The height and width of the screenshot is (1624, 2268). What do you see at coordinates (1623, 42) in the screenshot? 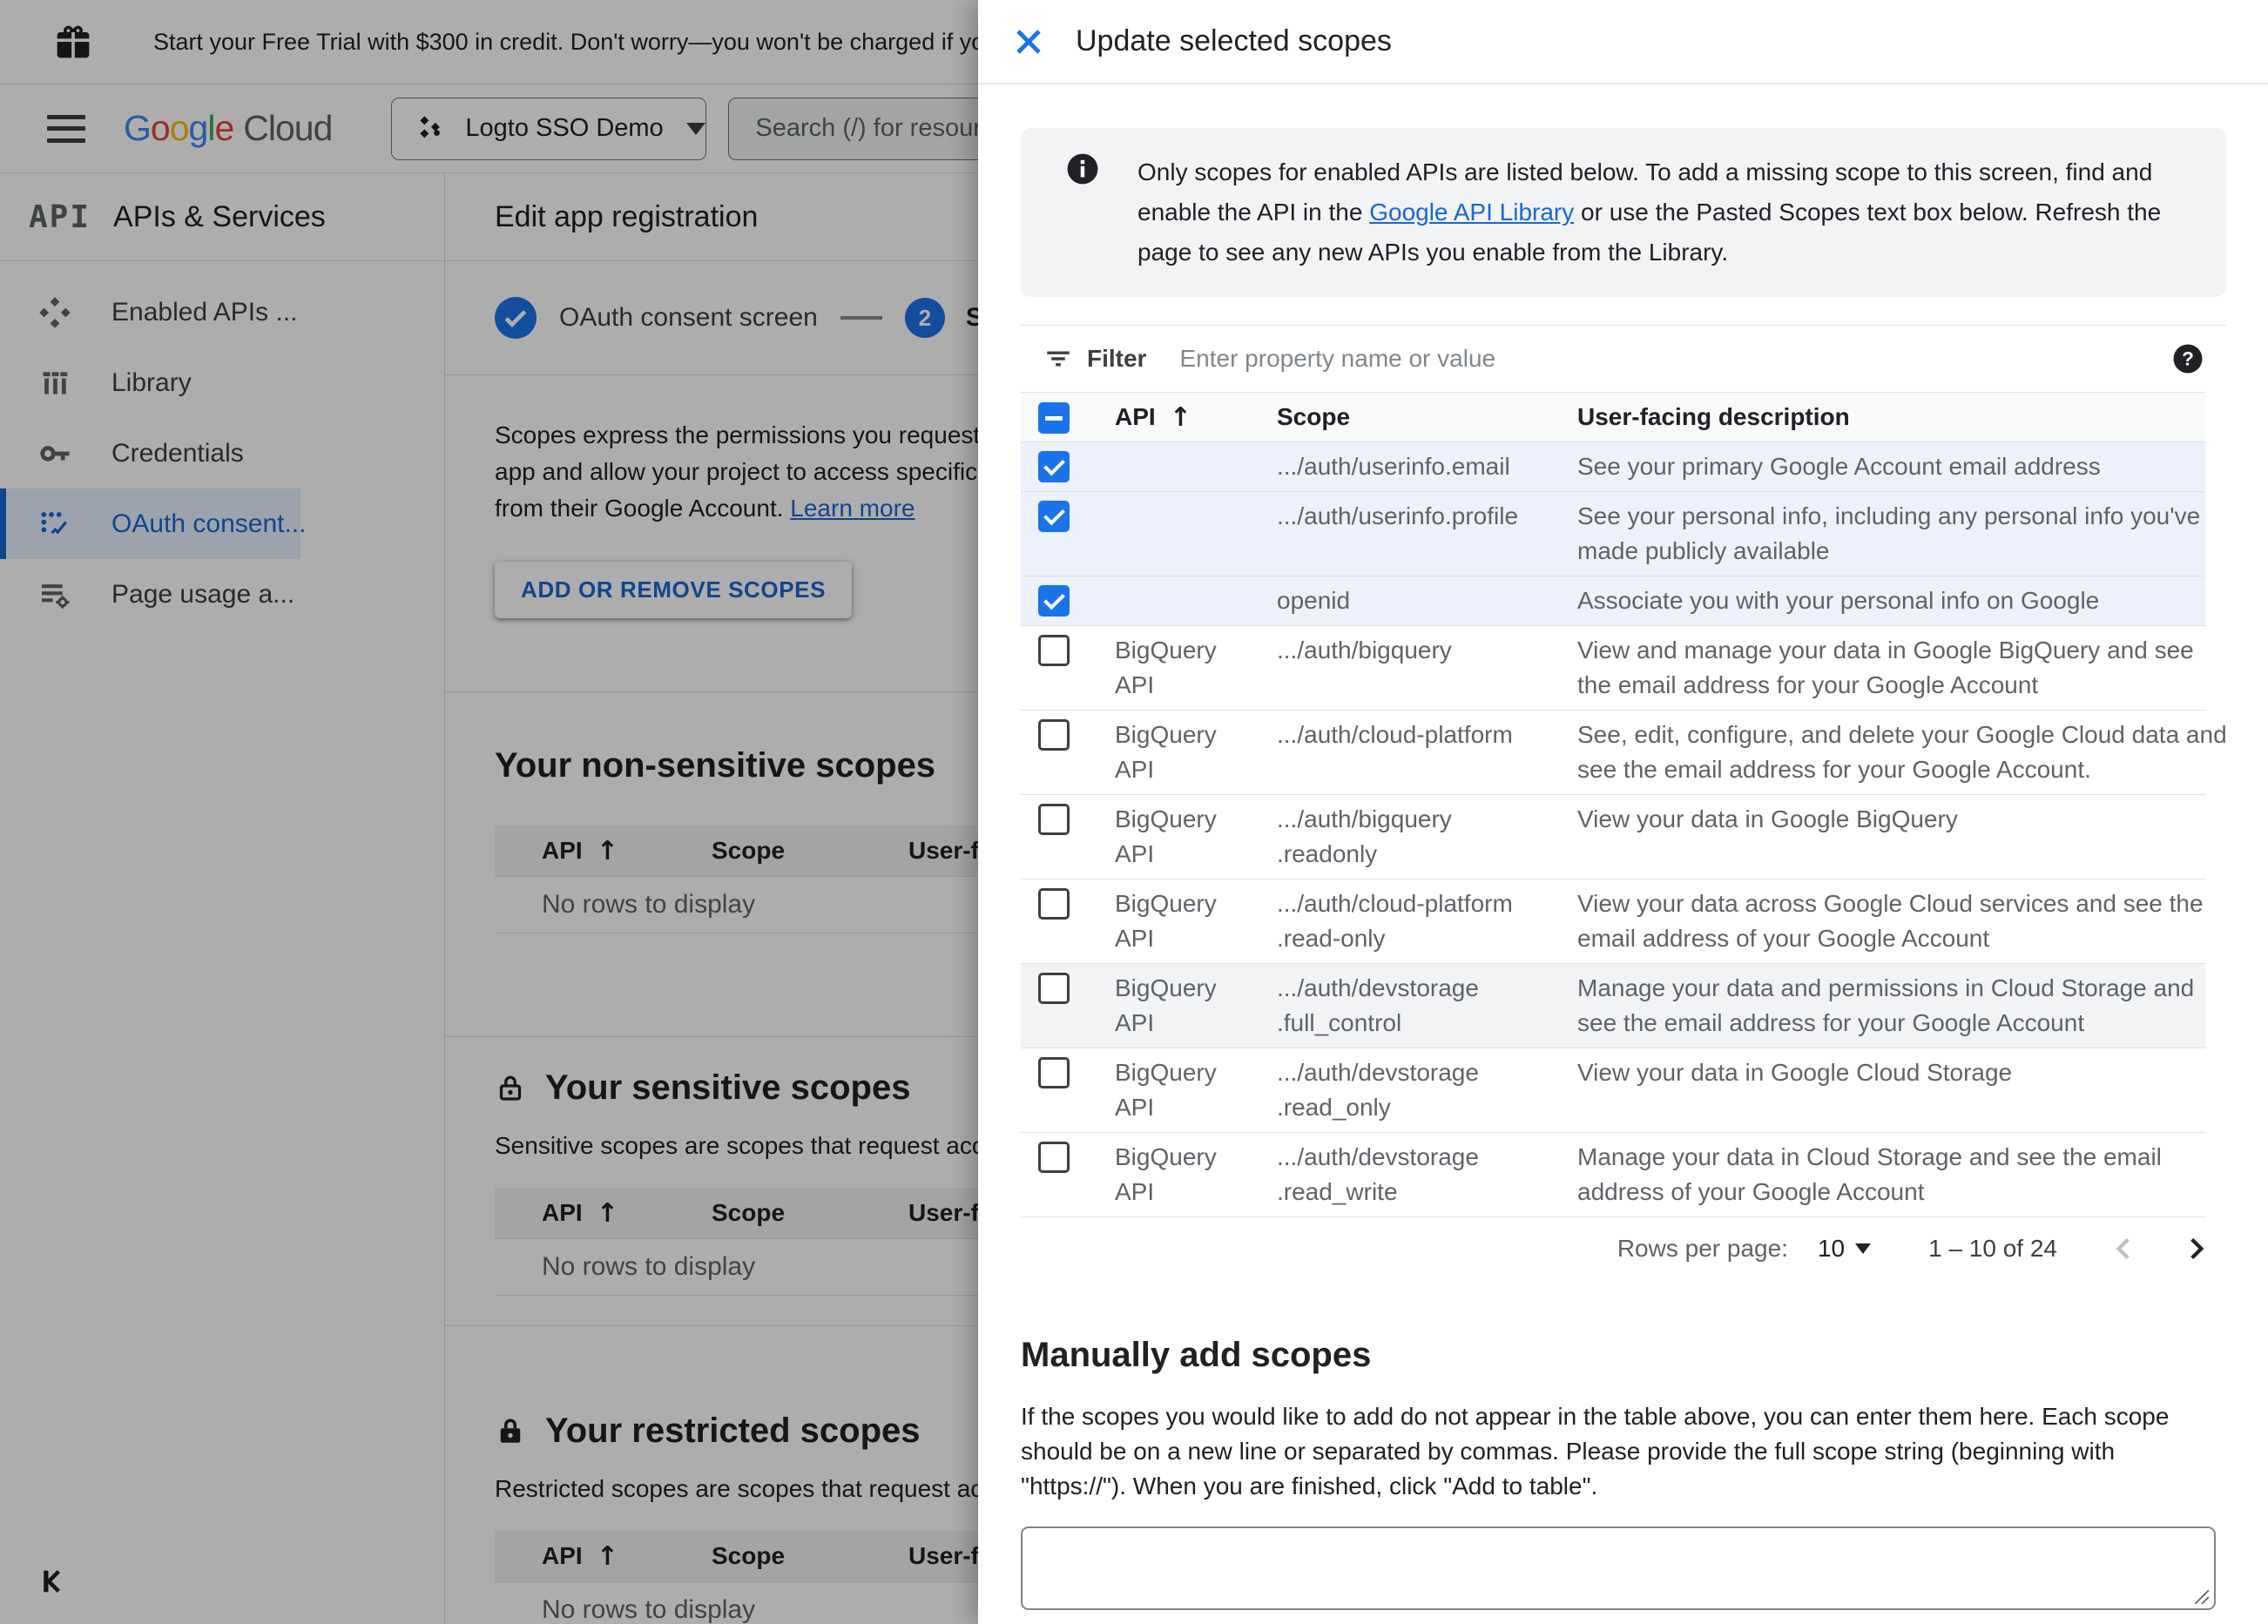
I see `panel-header: Update selected scopes` at bounding box center [1623, 42].